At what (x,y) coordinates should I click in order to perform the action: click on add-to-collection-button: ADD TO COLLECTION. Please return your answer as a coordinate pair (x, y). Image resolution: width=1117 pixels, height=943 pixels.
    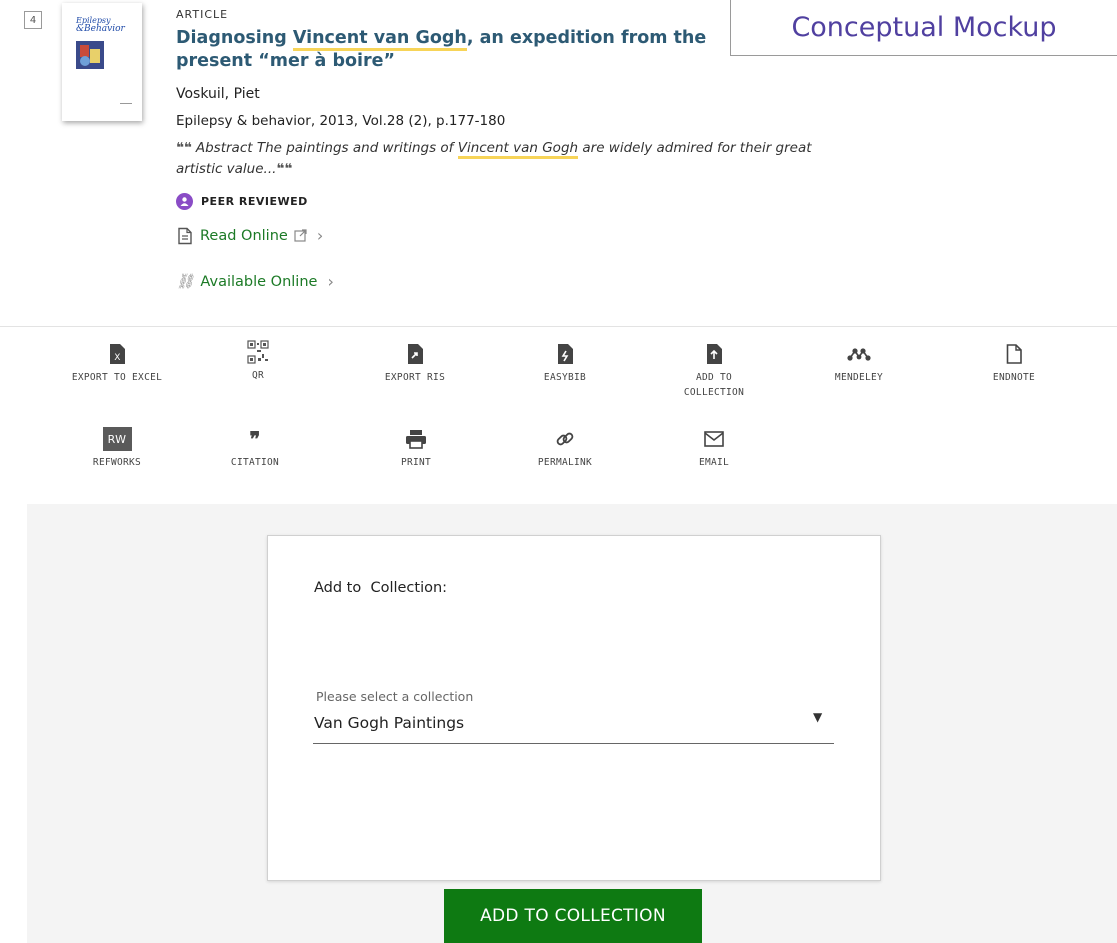
    Looking at the image, I should click on (573, 916).